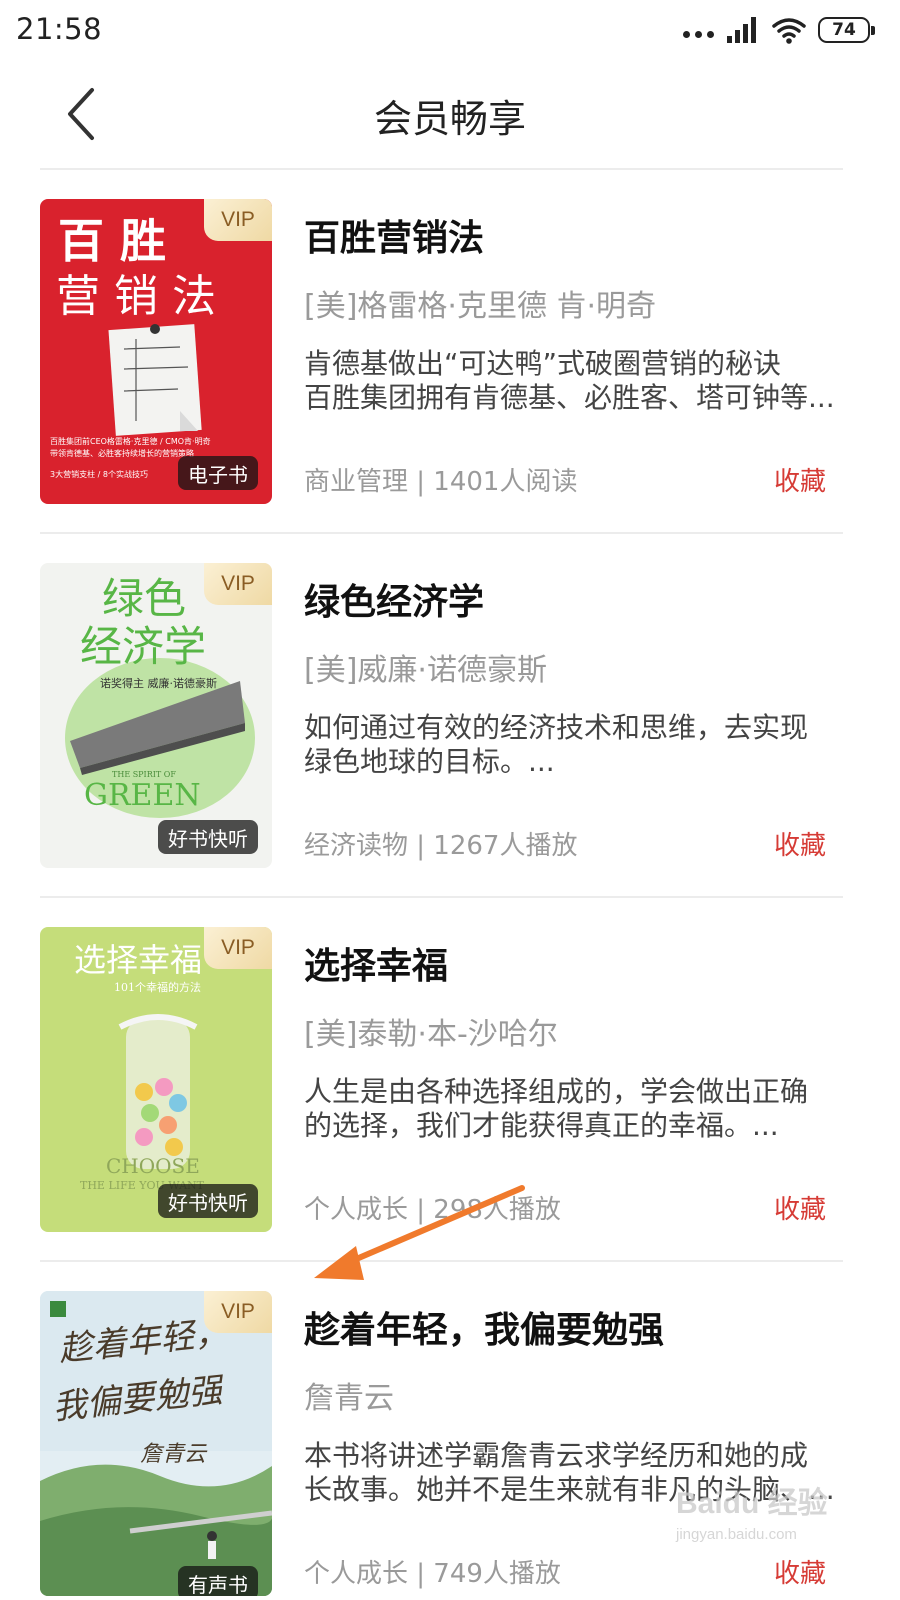 The height and width of the screenshot is (1600, 900). What do you see at coordinates (136, 296) in the screenshot?
I see `cover-title-bottom: 营 销 法` at bounding box center [136, 296].